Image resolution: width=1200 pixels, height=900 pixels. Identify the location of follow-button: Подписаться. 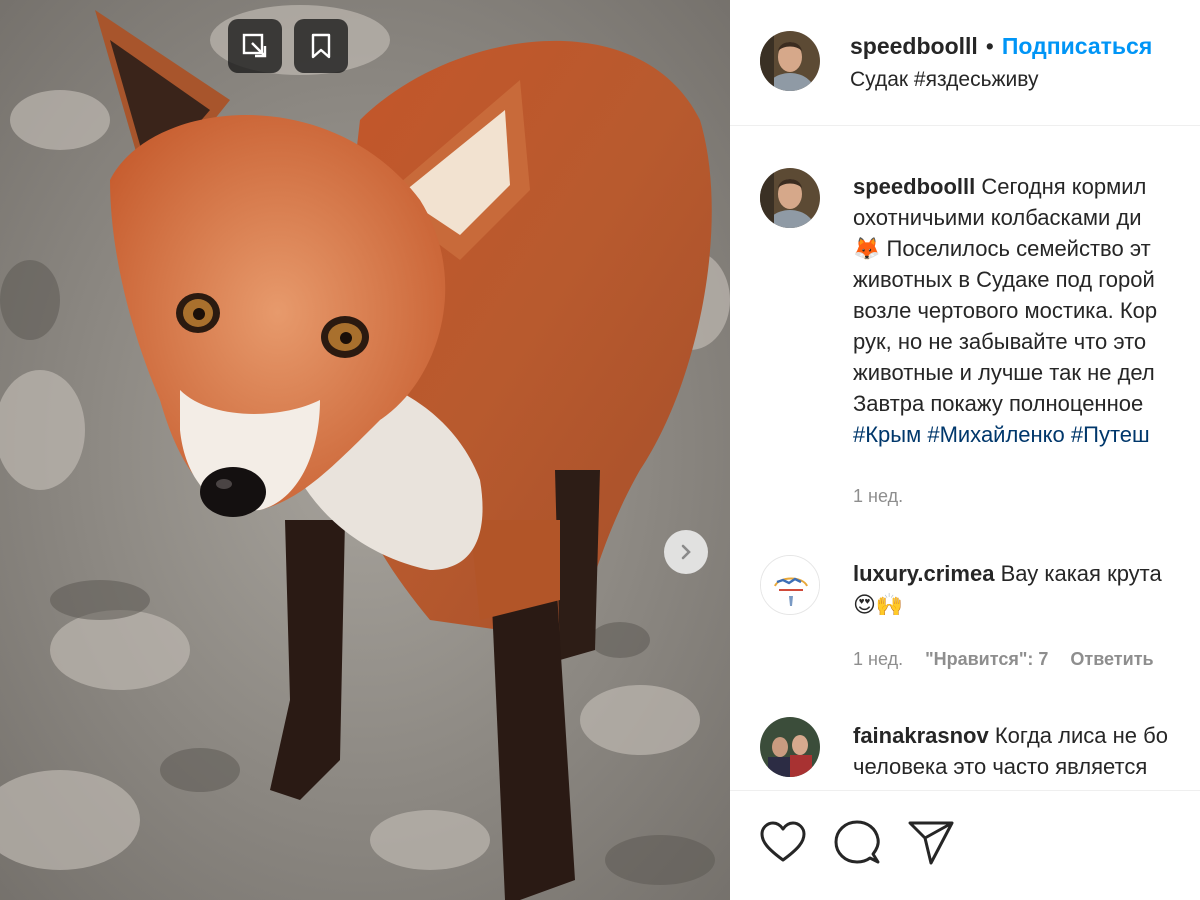
(1077, 46).